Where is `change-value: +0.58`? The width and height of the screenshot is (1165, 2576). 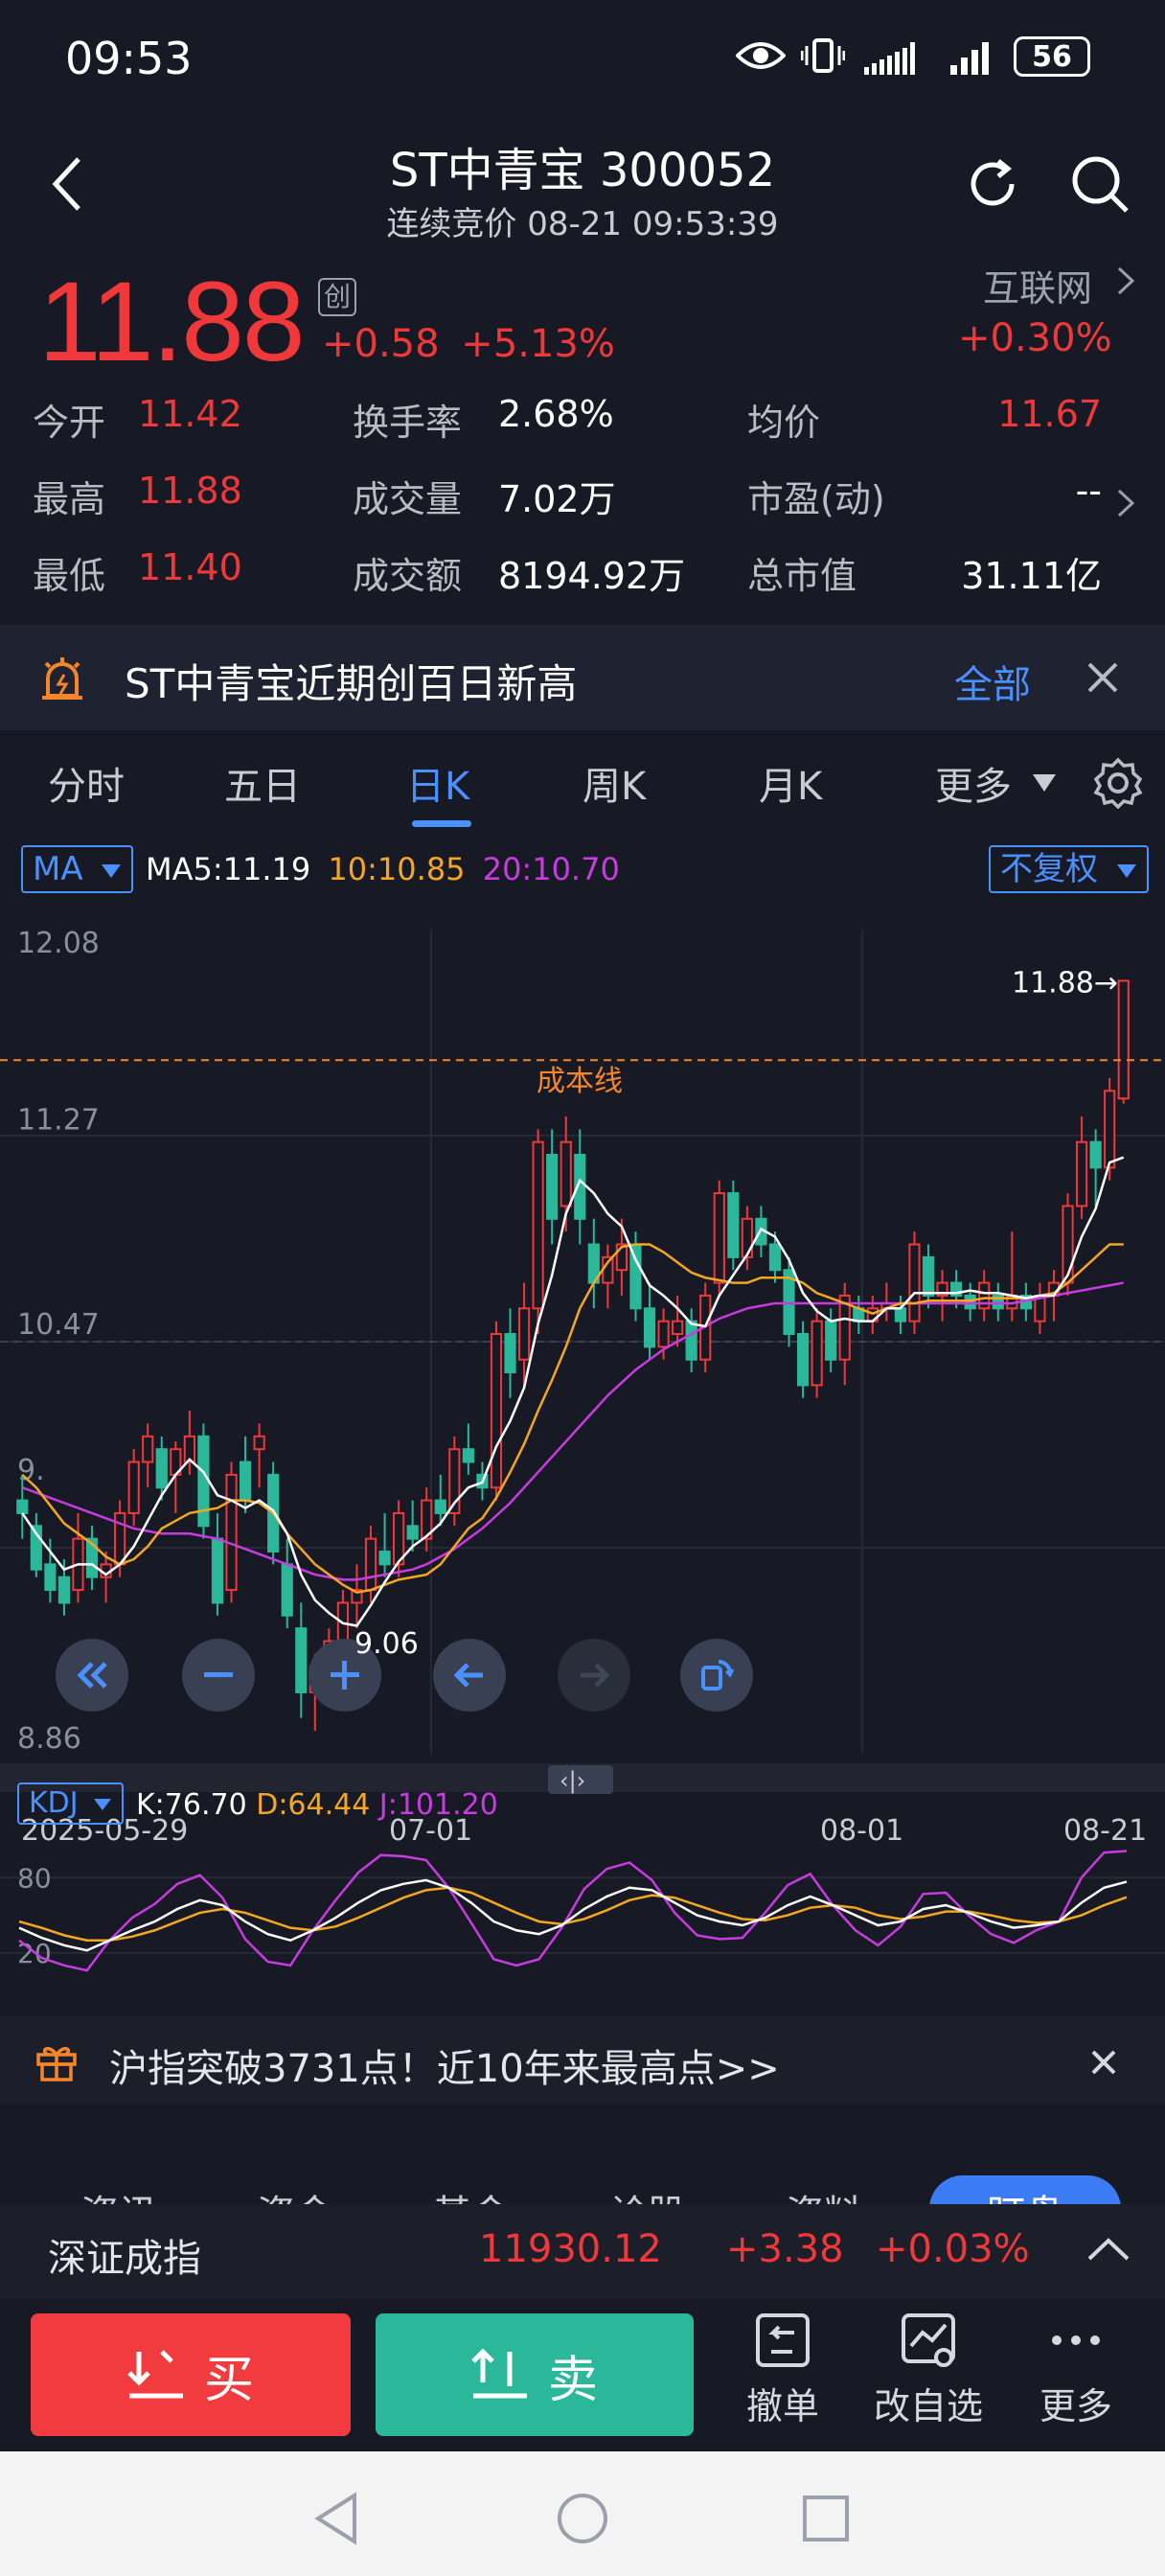
change-value: +0.58 is located at coordinates (381, 344).